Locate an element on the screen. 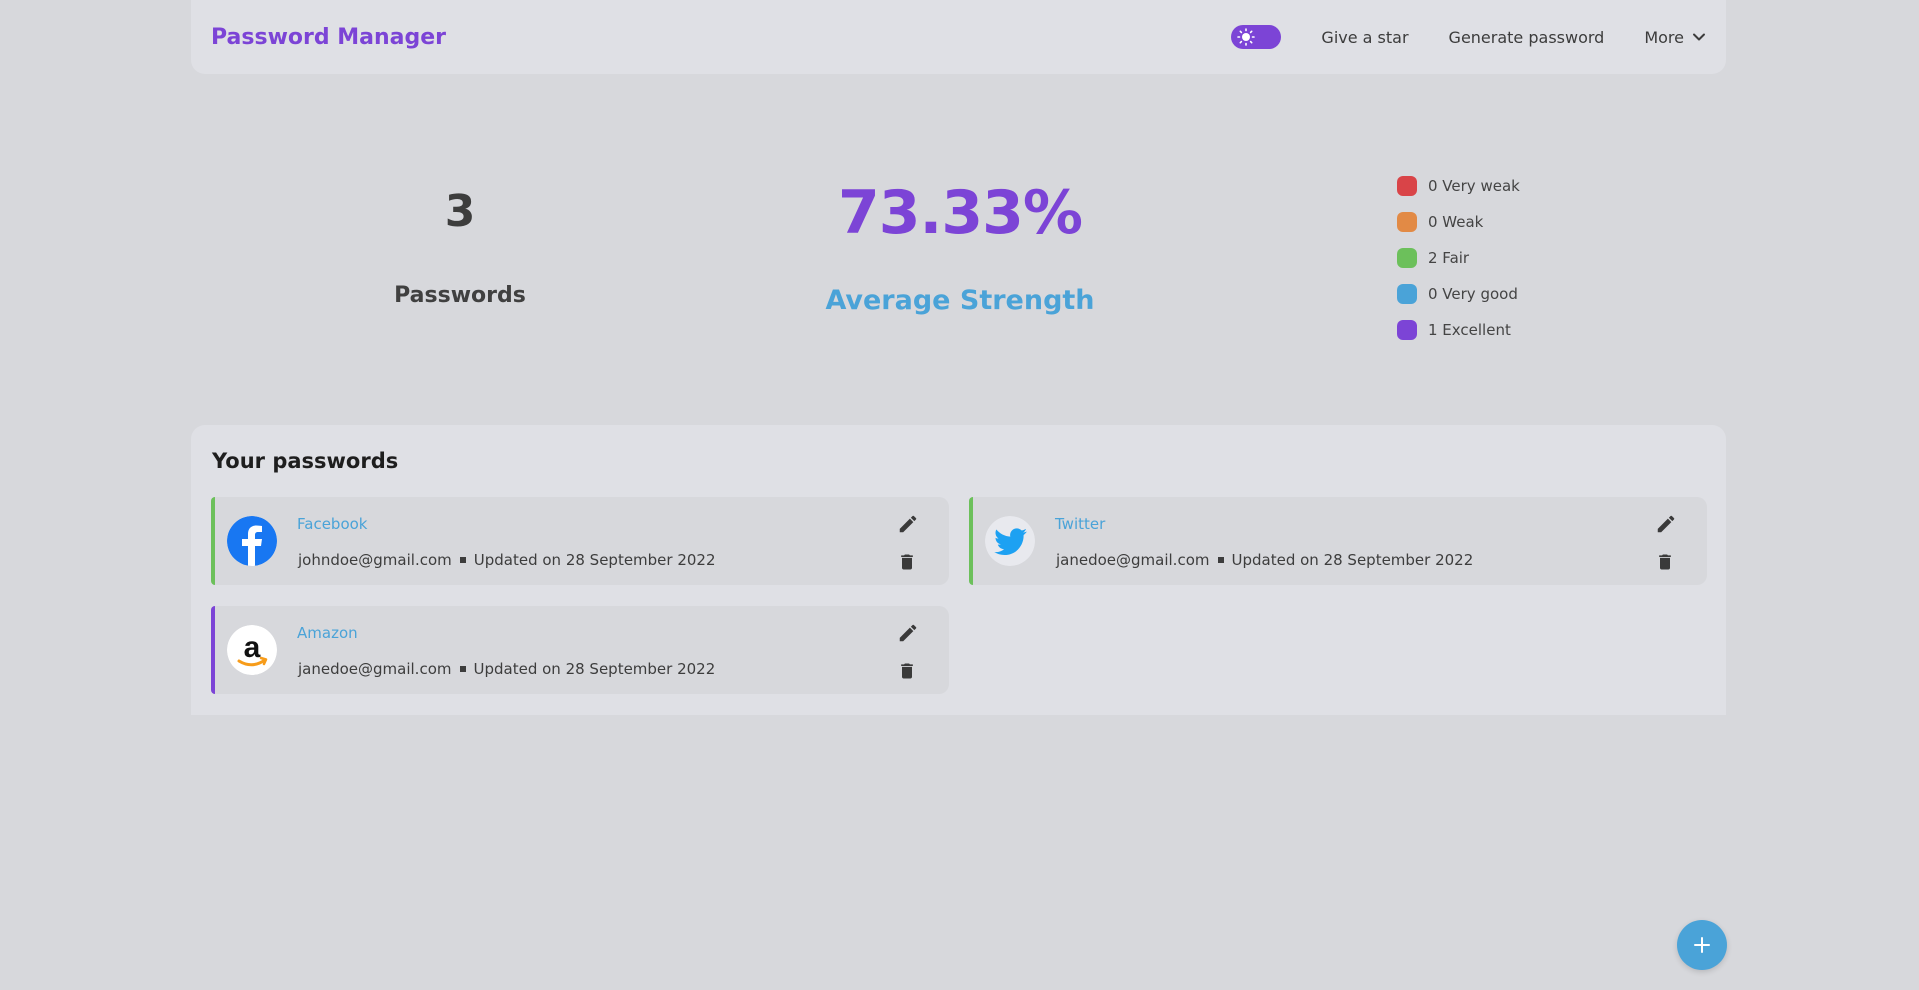 The image size is (1919, 990). legend-label: 0 Very weak is located at coordinates (1474, 186).